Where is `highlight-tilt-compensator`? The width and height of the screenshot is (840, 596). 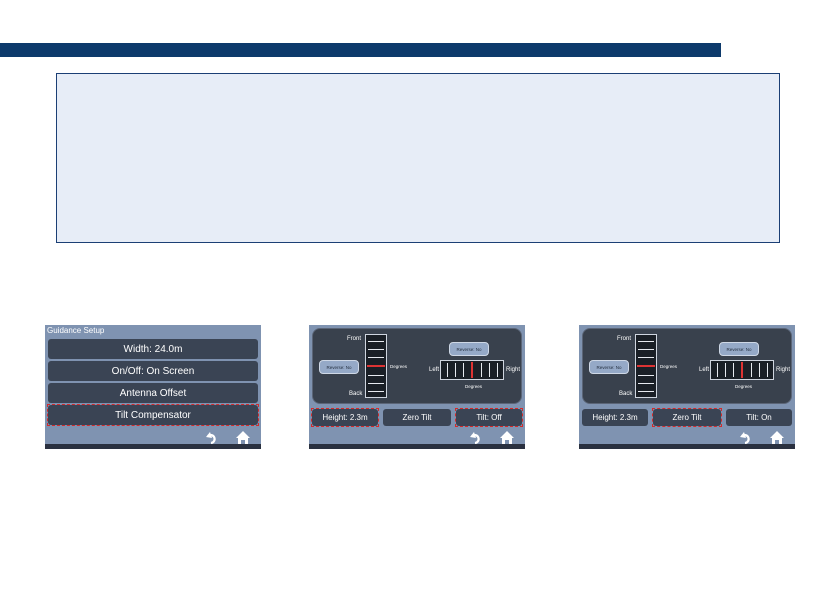
highlight-tilt-compensator is located at coordinates (153, 415).